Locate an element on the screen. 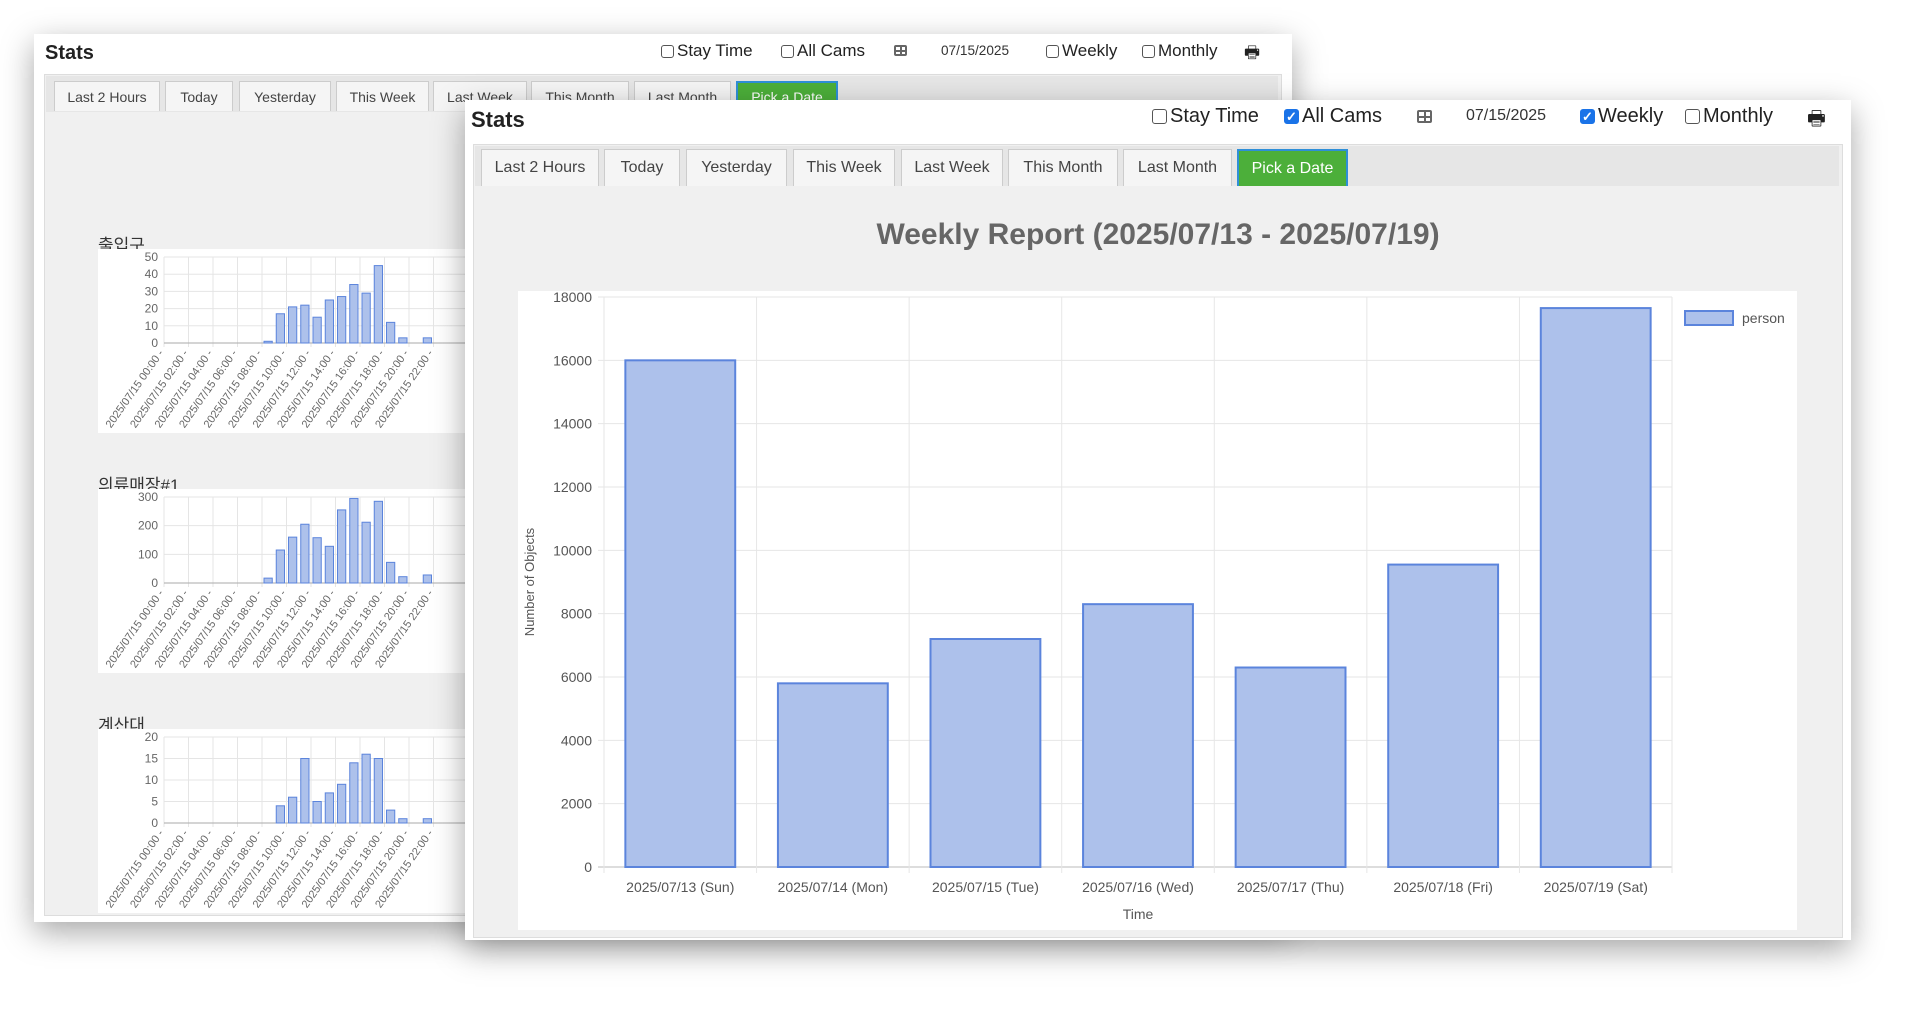  x-tick-label: 2025/07/18 (Fri) is located at coordinates (1443, 887).